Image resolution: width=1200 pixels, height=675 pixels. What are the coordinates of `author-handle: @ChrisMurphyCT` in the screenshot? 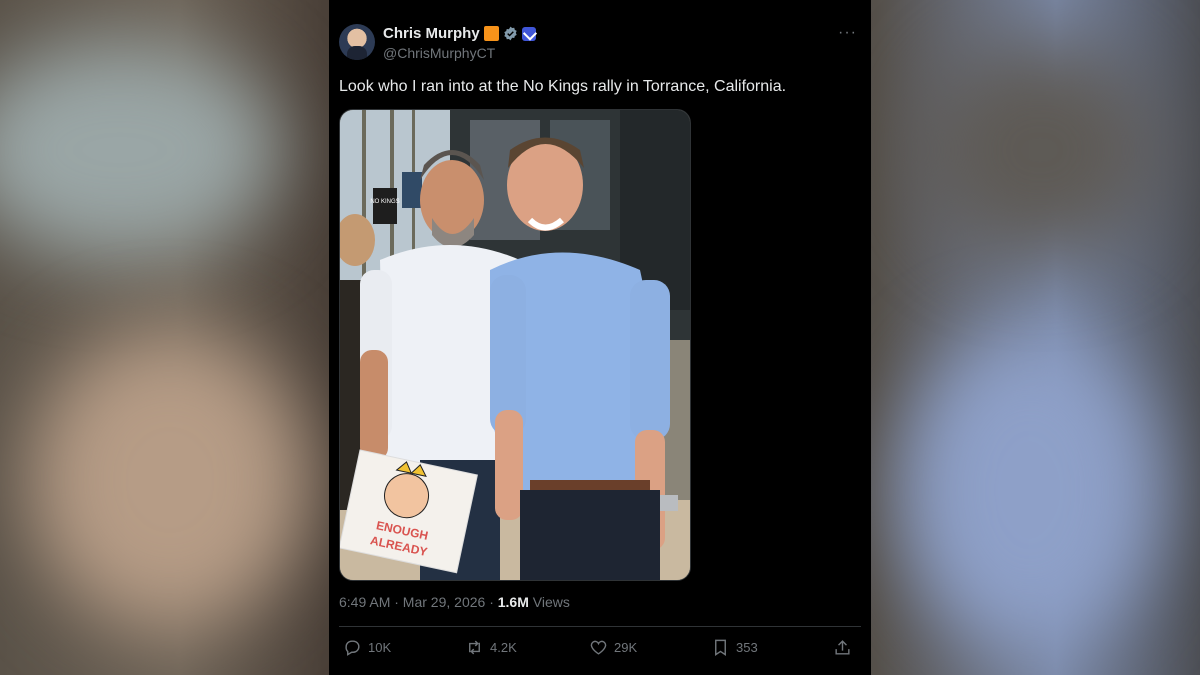 It's located at (439, 53).